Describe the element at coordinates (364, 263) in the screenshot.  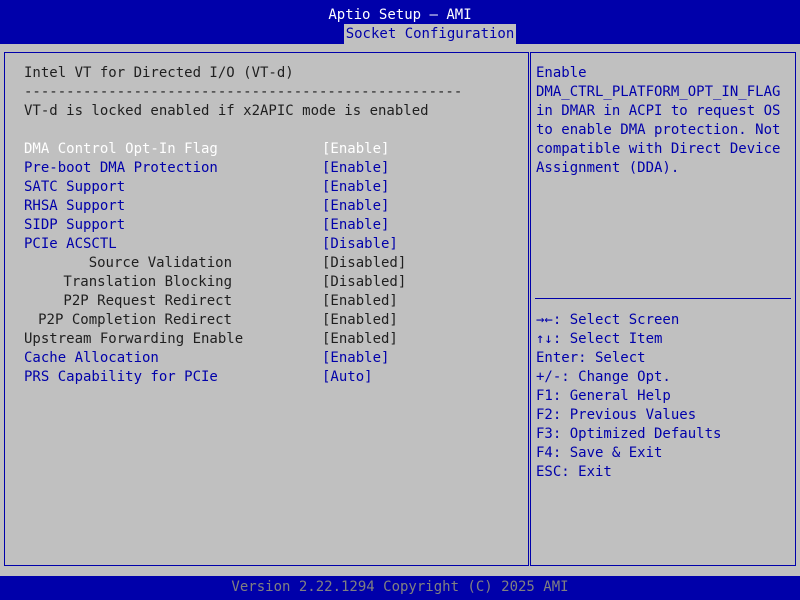
I see `setting-source-validation-value: [Disabled]` at that location.